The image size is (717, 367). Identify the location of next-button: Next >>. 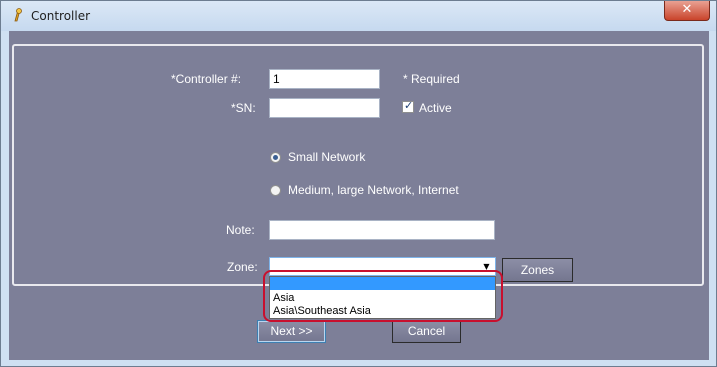
(291, 331).